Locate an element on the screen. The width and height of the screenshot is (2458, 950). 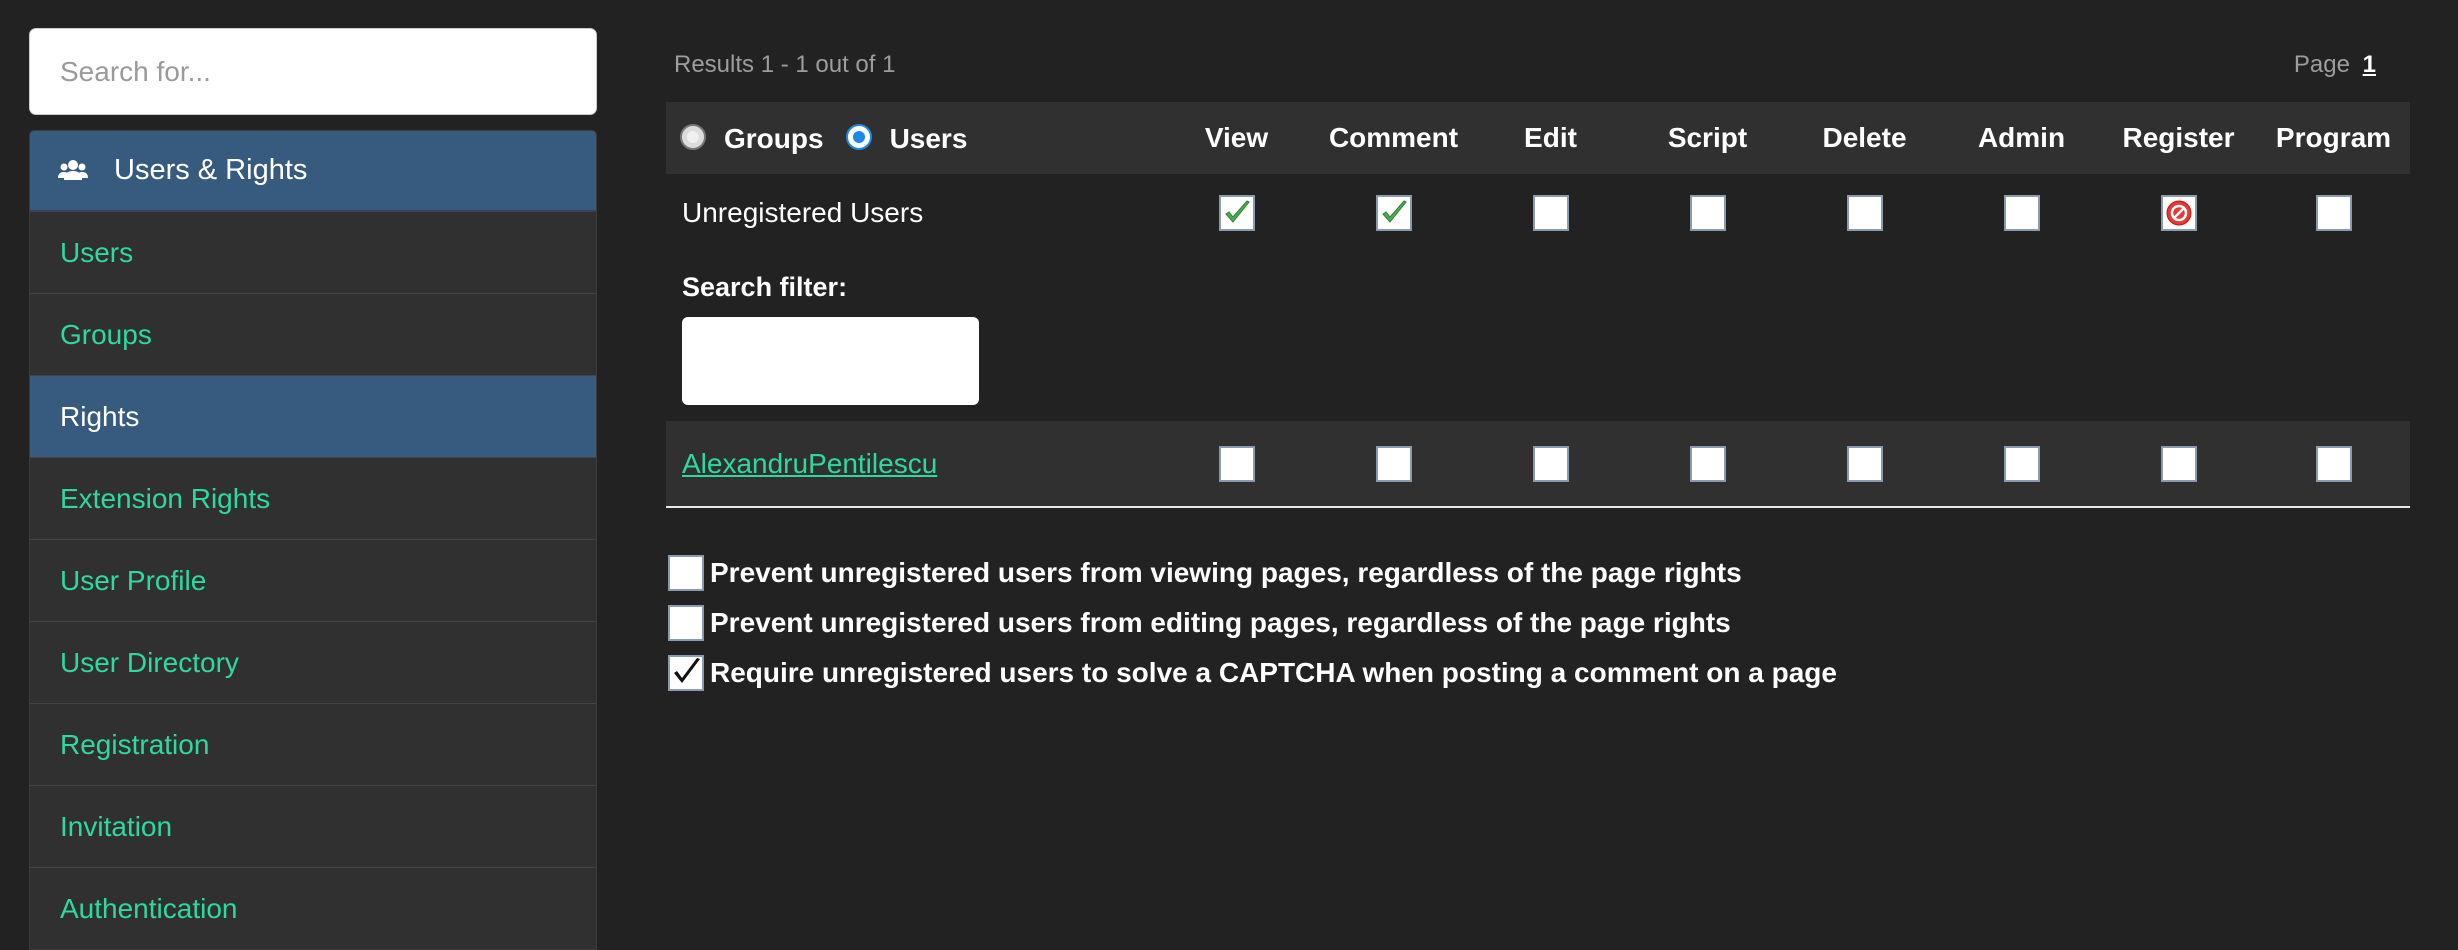
pagination: Page 1 is located at coordinates (2335, 65).